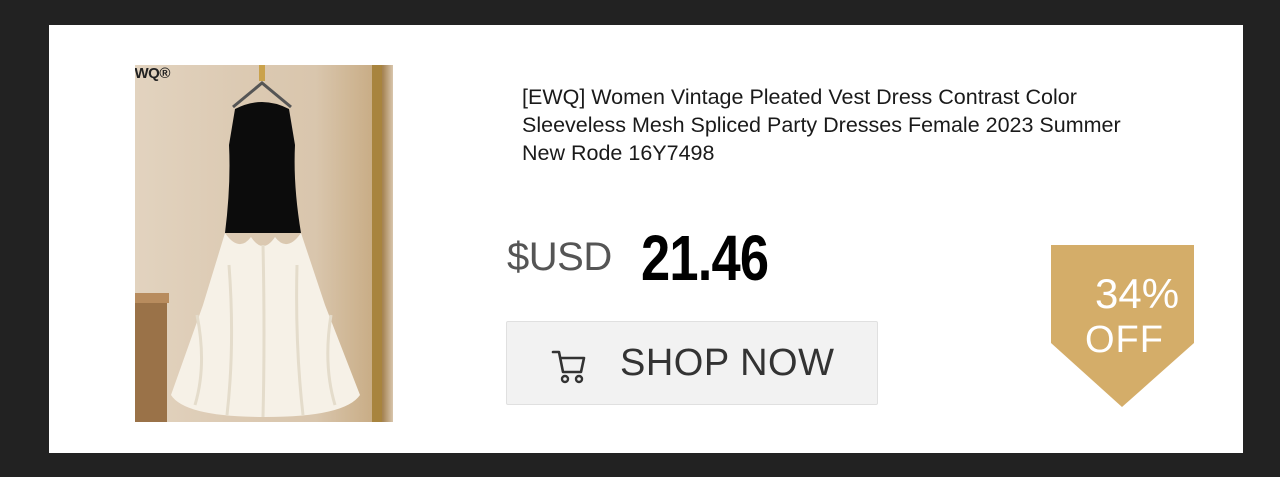 The width and height of the screenshot is (1280, 477). I want to click on hanger-hook, so click(262, 73).